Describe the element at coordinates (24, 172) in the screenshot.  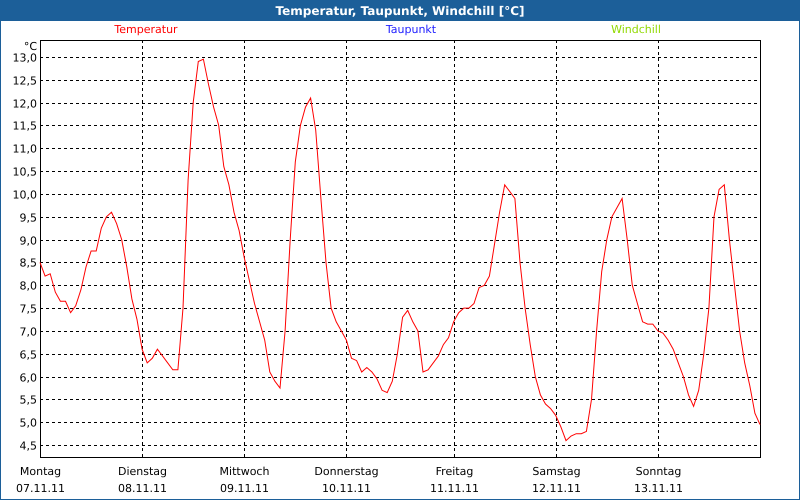
I see `y-tick-label: 10,5` at that location.